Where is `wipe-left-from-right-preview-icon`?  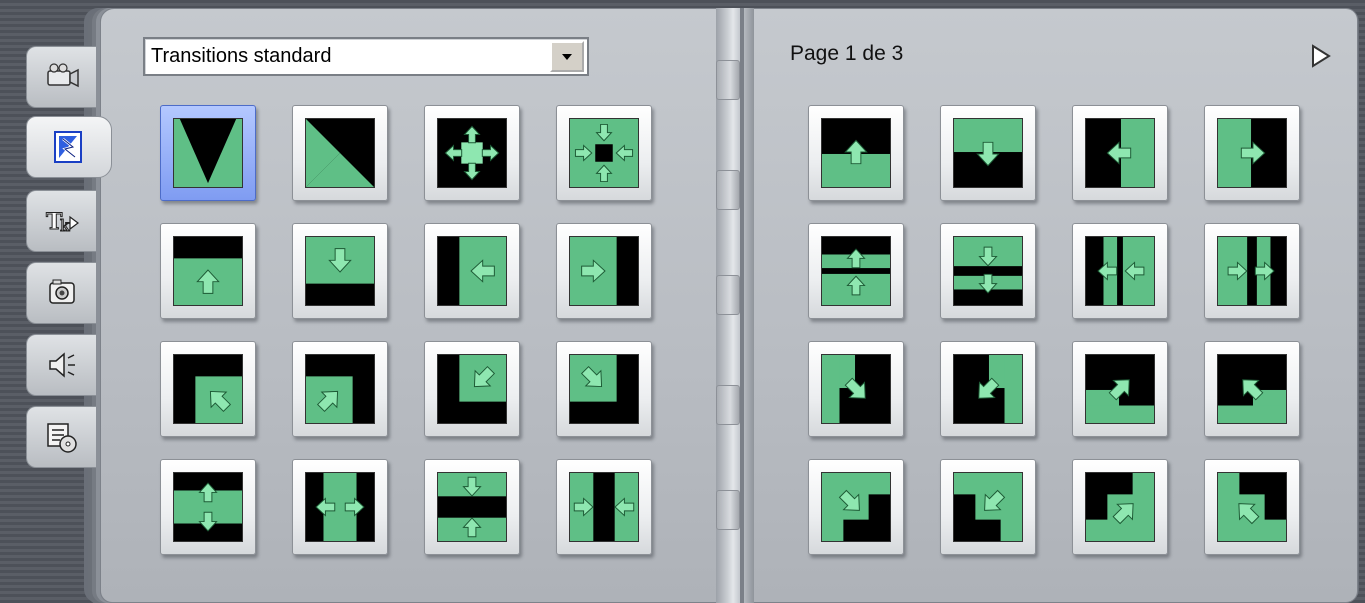
wipe-left-from-right-preview-icon is located at coordinates (472, 271).